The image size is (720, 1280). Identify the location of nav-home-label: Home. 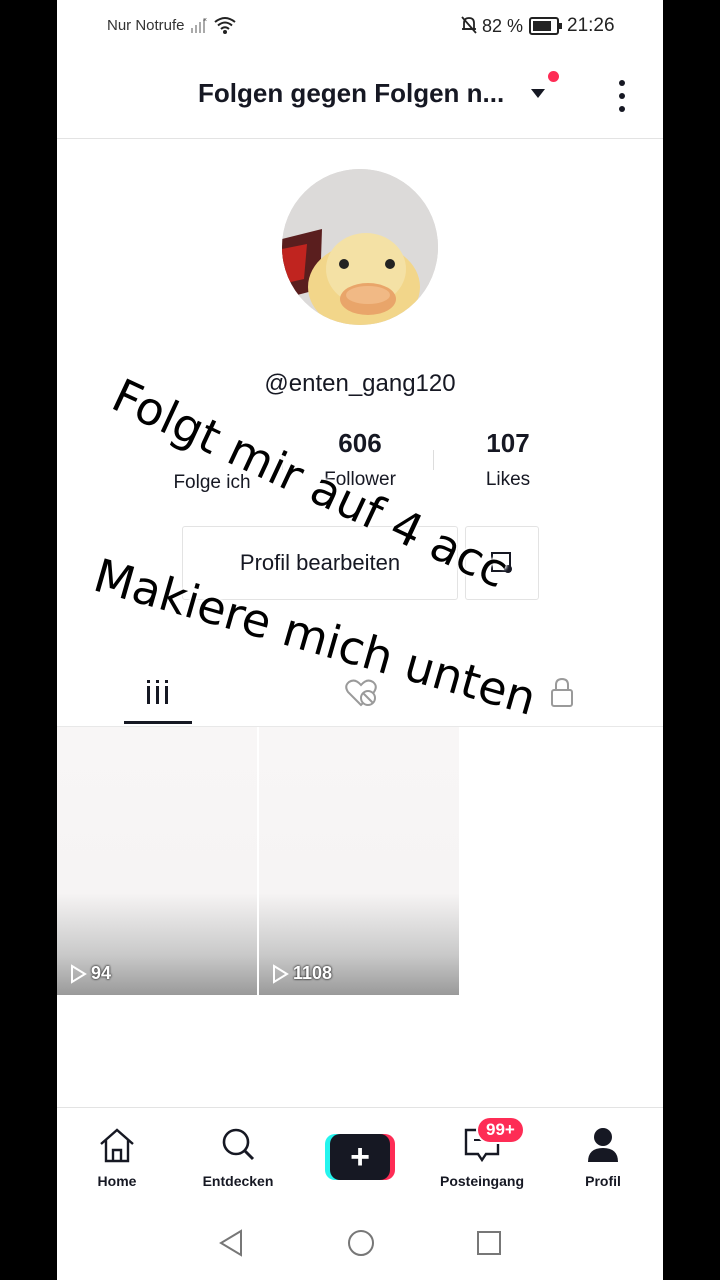
(117, 1181).